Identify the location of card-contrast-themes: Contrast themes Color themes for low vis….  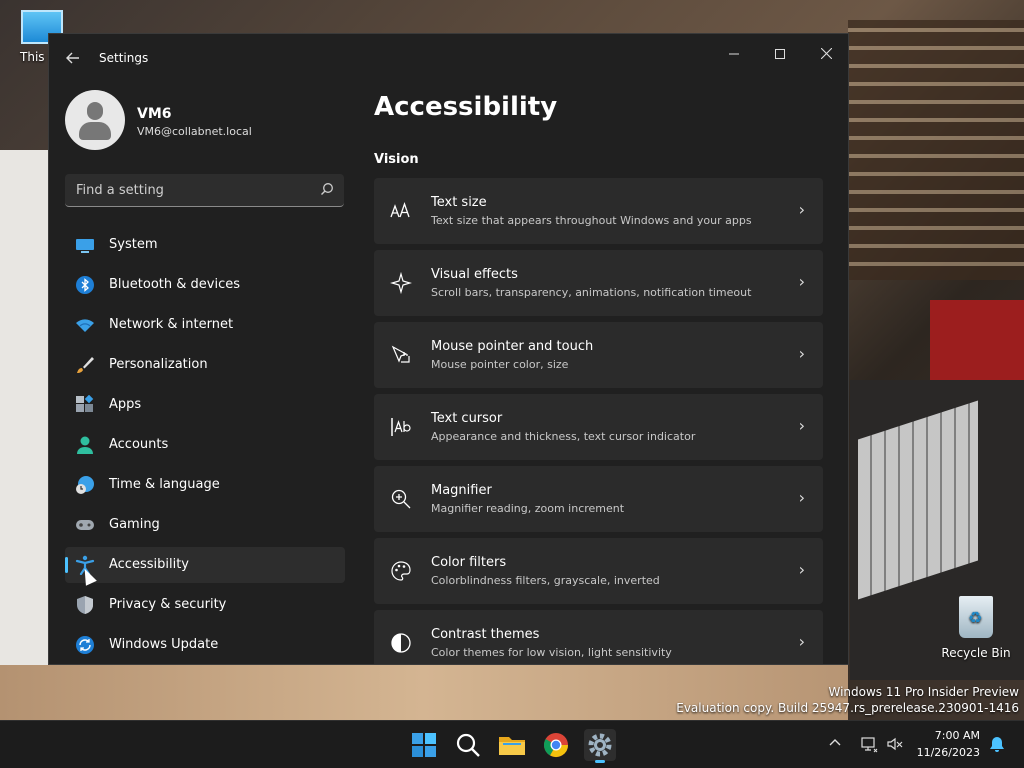
(598, 637).